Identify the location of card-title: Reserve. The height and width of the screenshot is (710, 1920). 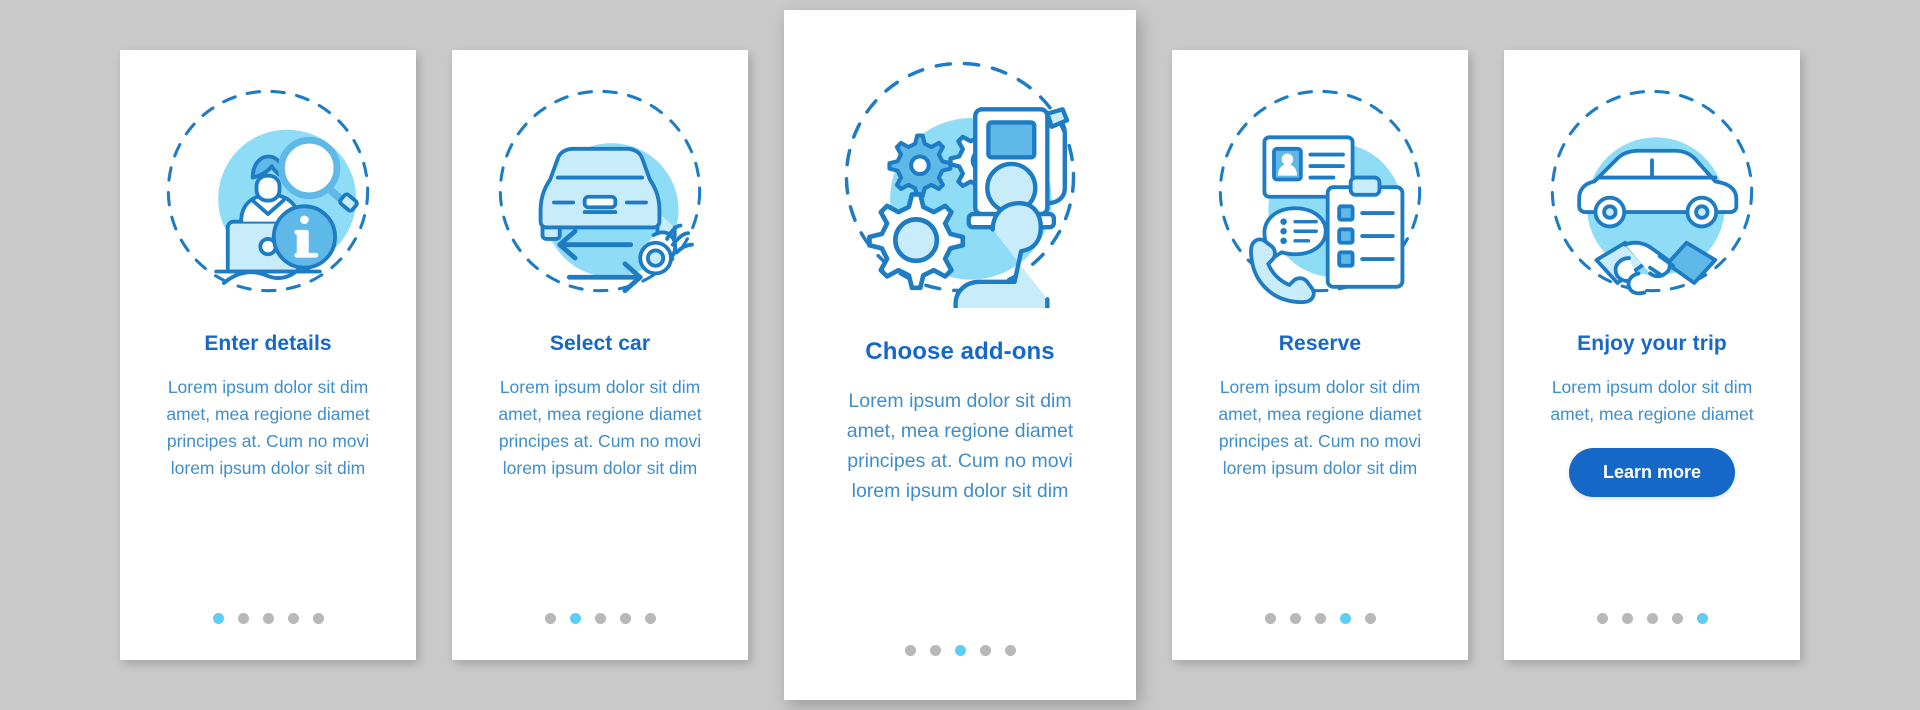
(1320, 343).